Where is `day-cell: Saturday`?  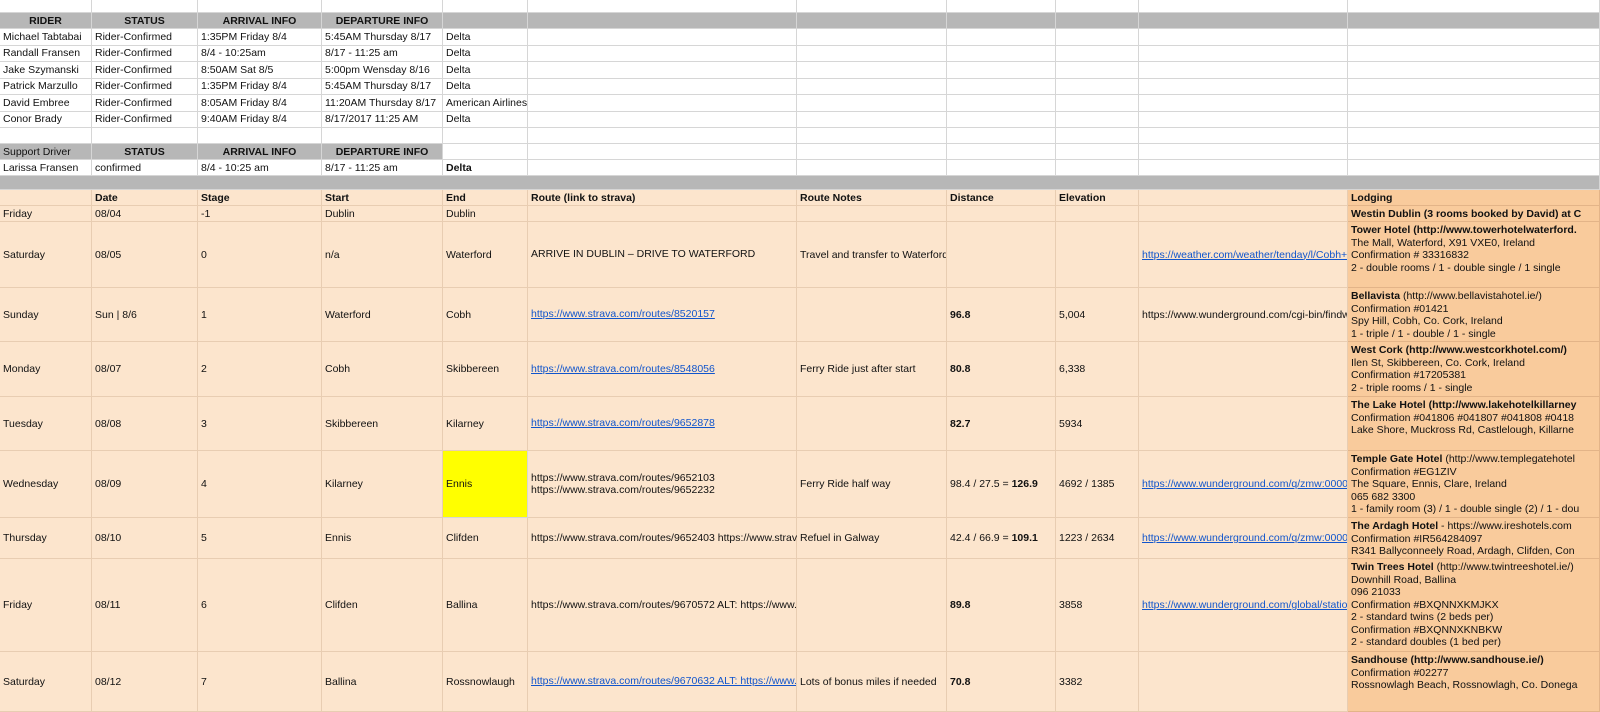 day-cell: Saturday is located at coordinates (46, 255).